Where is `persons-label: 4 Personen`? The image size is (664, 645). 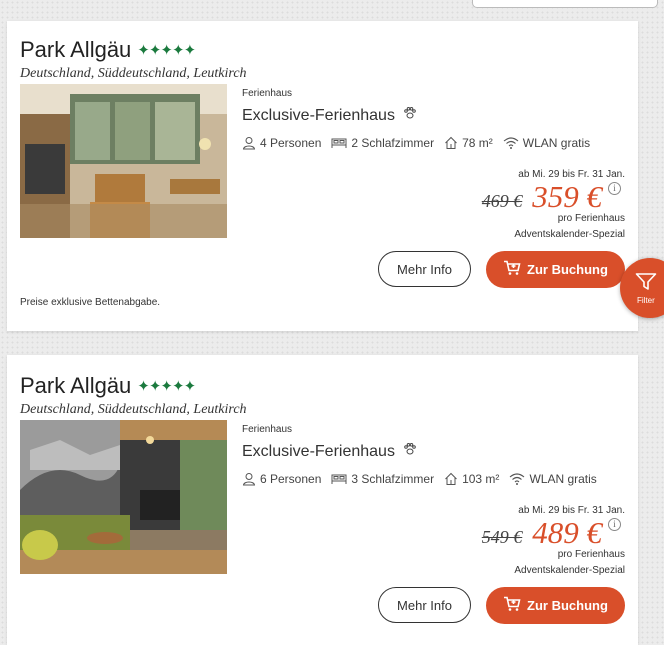
persons-label: 4 Personen is located at coordinates (291, 143).